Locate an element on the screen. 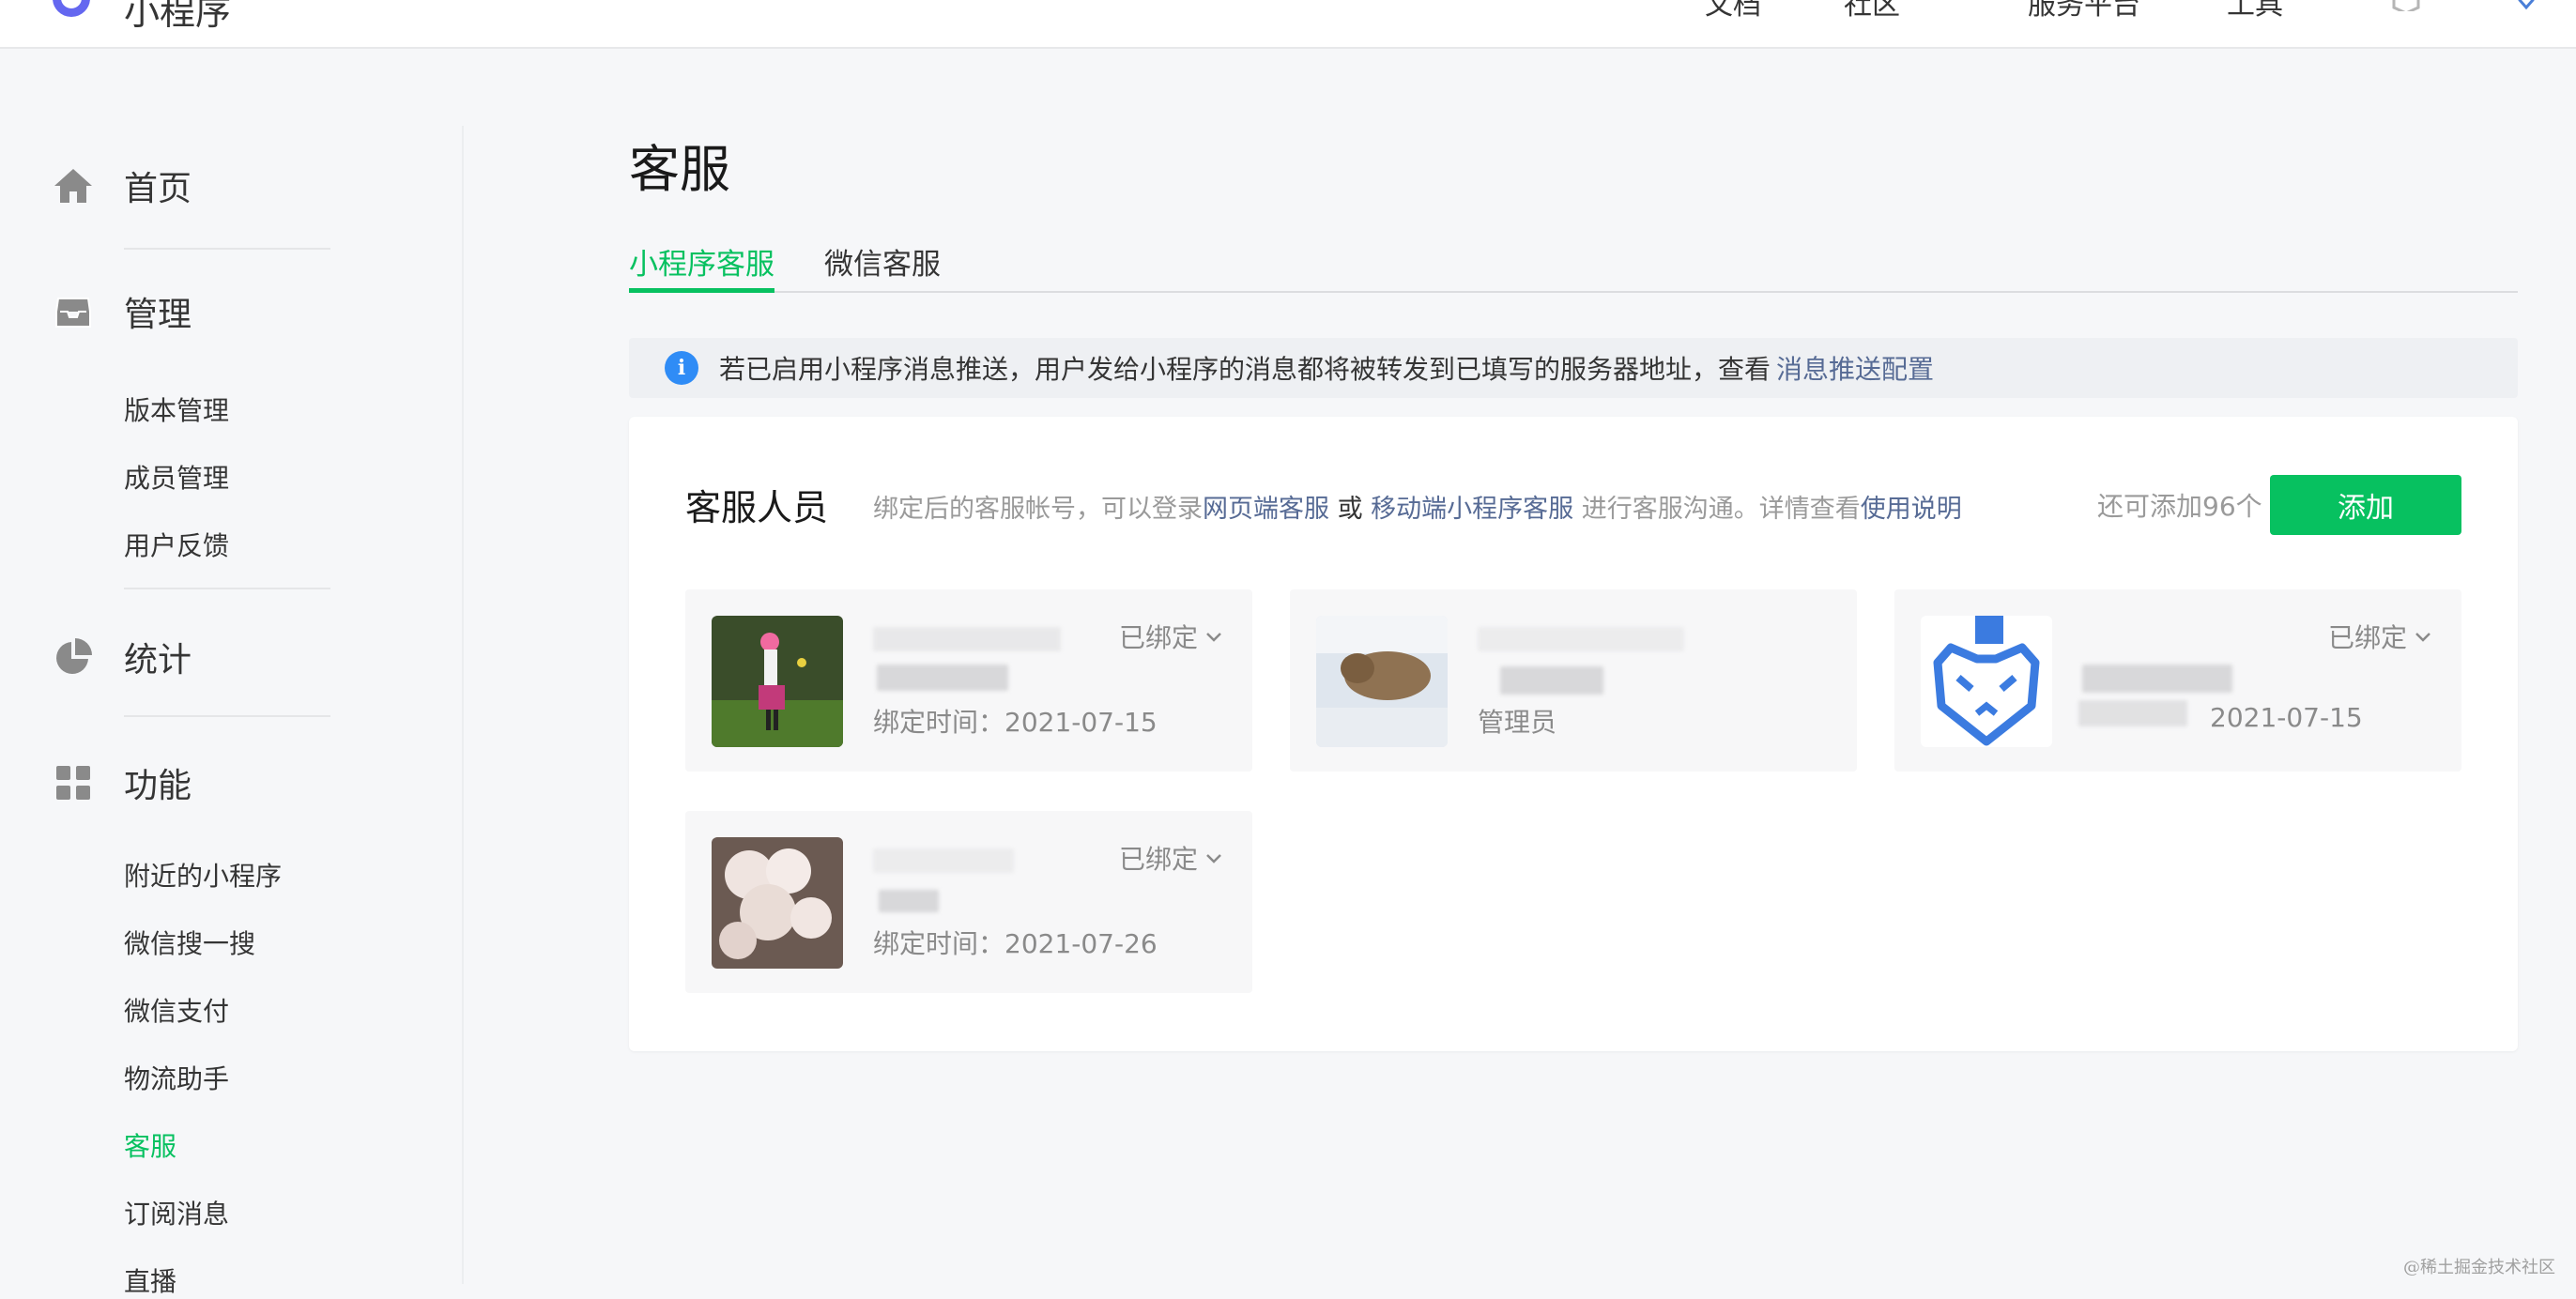 Image resolution: width=2576 pixels, height=1299 pixels. page-title: 客服 is located at coordinates (679, 165).